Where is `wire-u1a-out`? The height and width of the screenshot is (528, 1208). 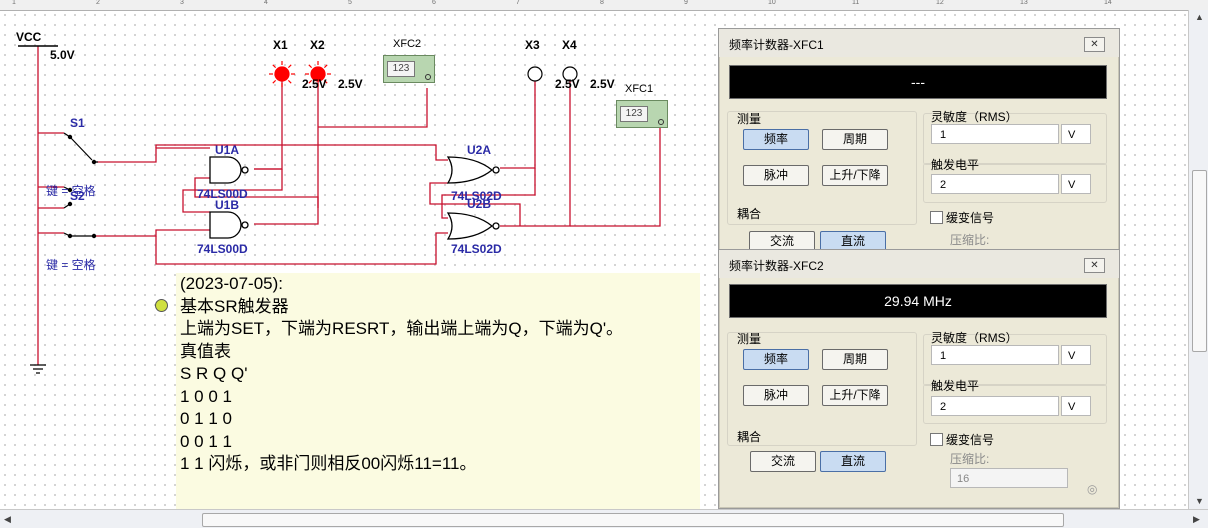 wire-u1a-out is located at coordinates (268, 125).